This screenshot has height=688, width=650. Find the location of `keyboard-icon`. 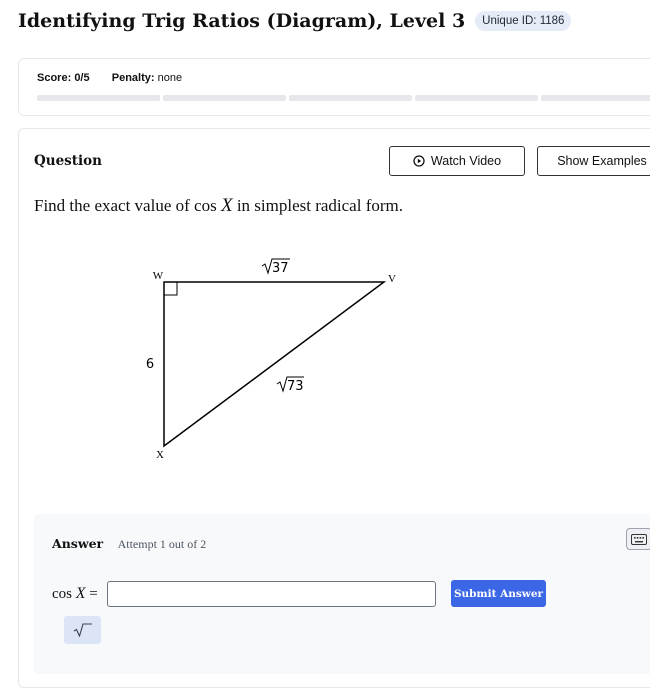

keyboard-icon is located at coordinates (639, 539).